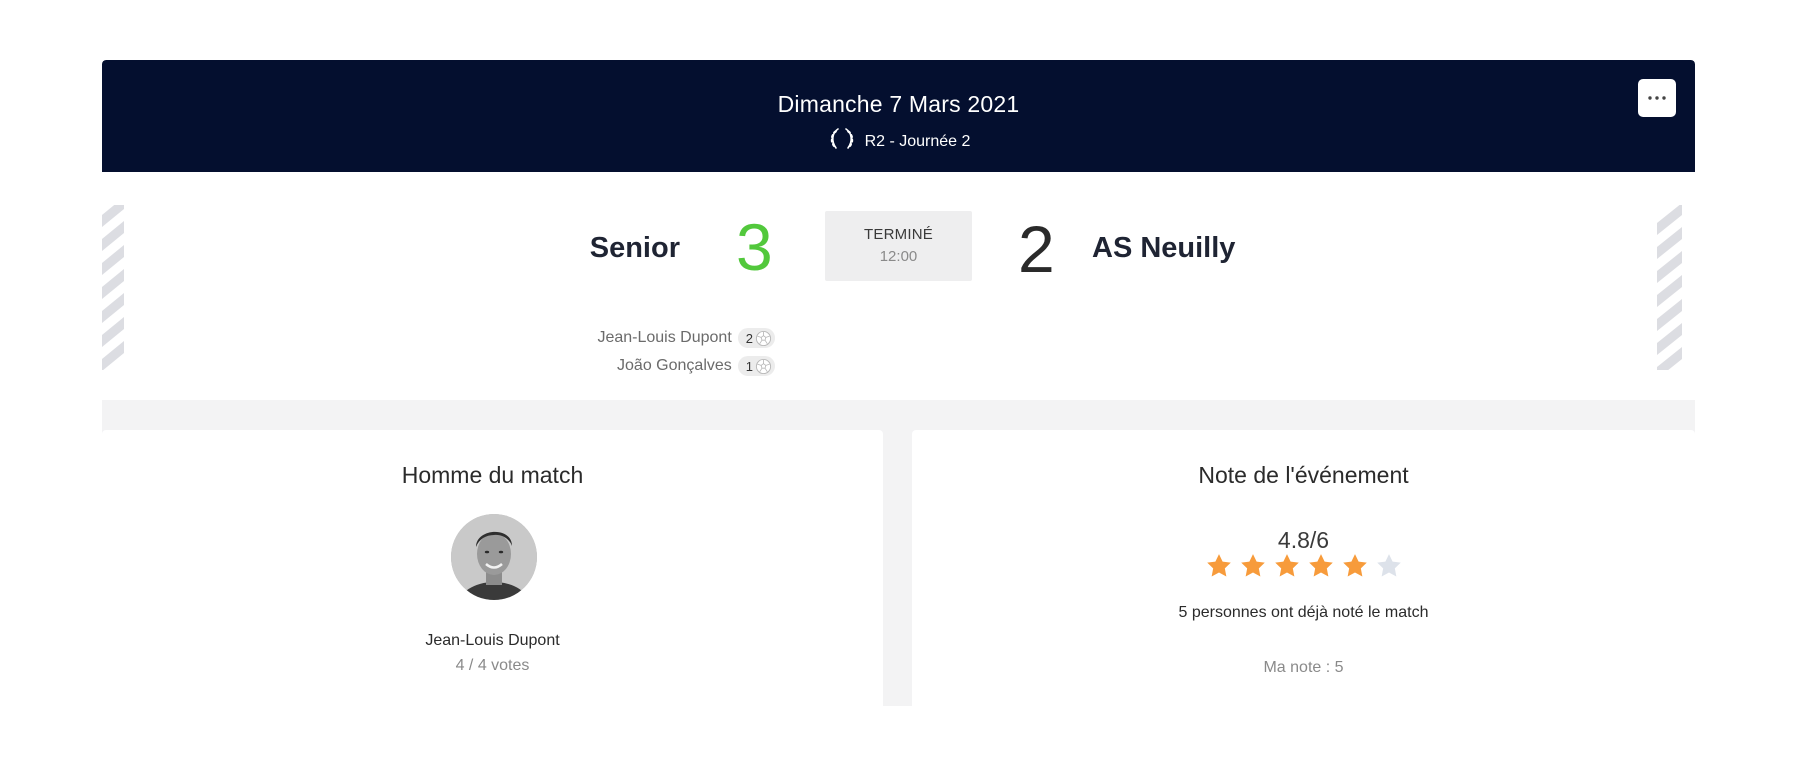 This screenshot has width=1800, height=766. Describe the element at coordinates (754, 247) in the screenshot. I see `home-score: 3` at that location.